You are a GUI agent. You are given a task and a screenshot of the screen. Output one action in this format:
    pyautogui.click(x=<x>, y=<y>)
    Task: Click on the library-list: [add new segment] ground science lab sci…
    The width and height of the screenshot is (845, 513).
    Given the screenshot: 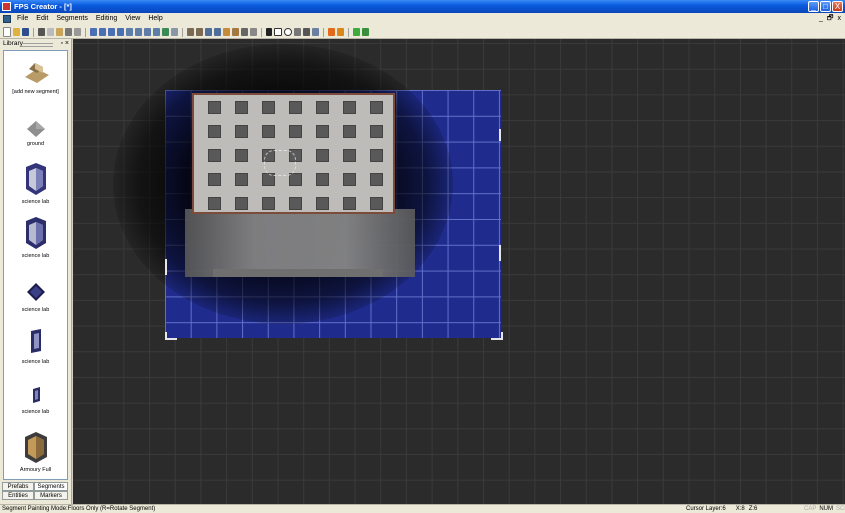 What is the action you would take?
    pyautogui.click(x=35, y=265)
    